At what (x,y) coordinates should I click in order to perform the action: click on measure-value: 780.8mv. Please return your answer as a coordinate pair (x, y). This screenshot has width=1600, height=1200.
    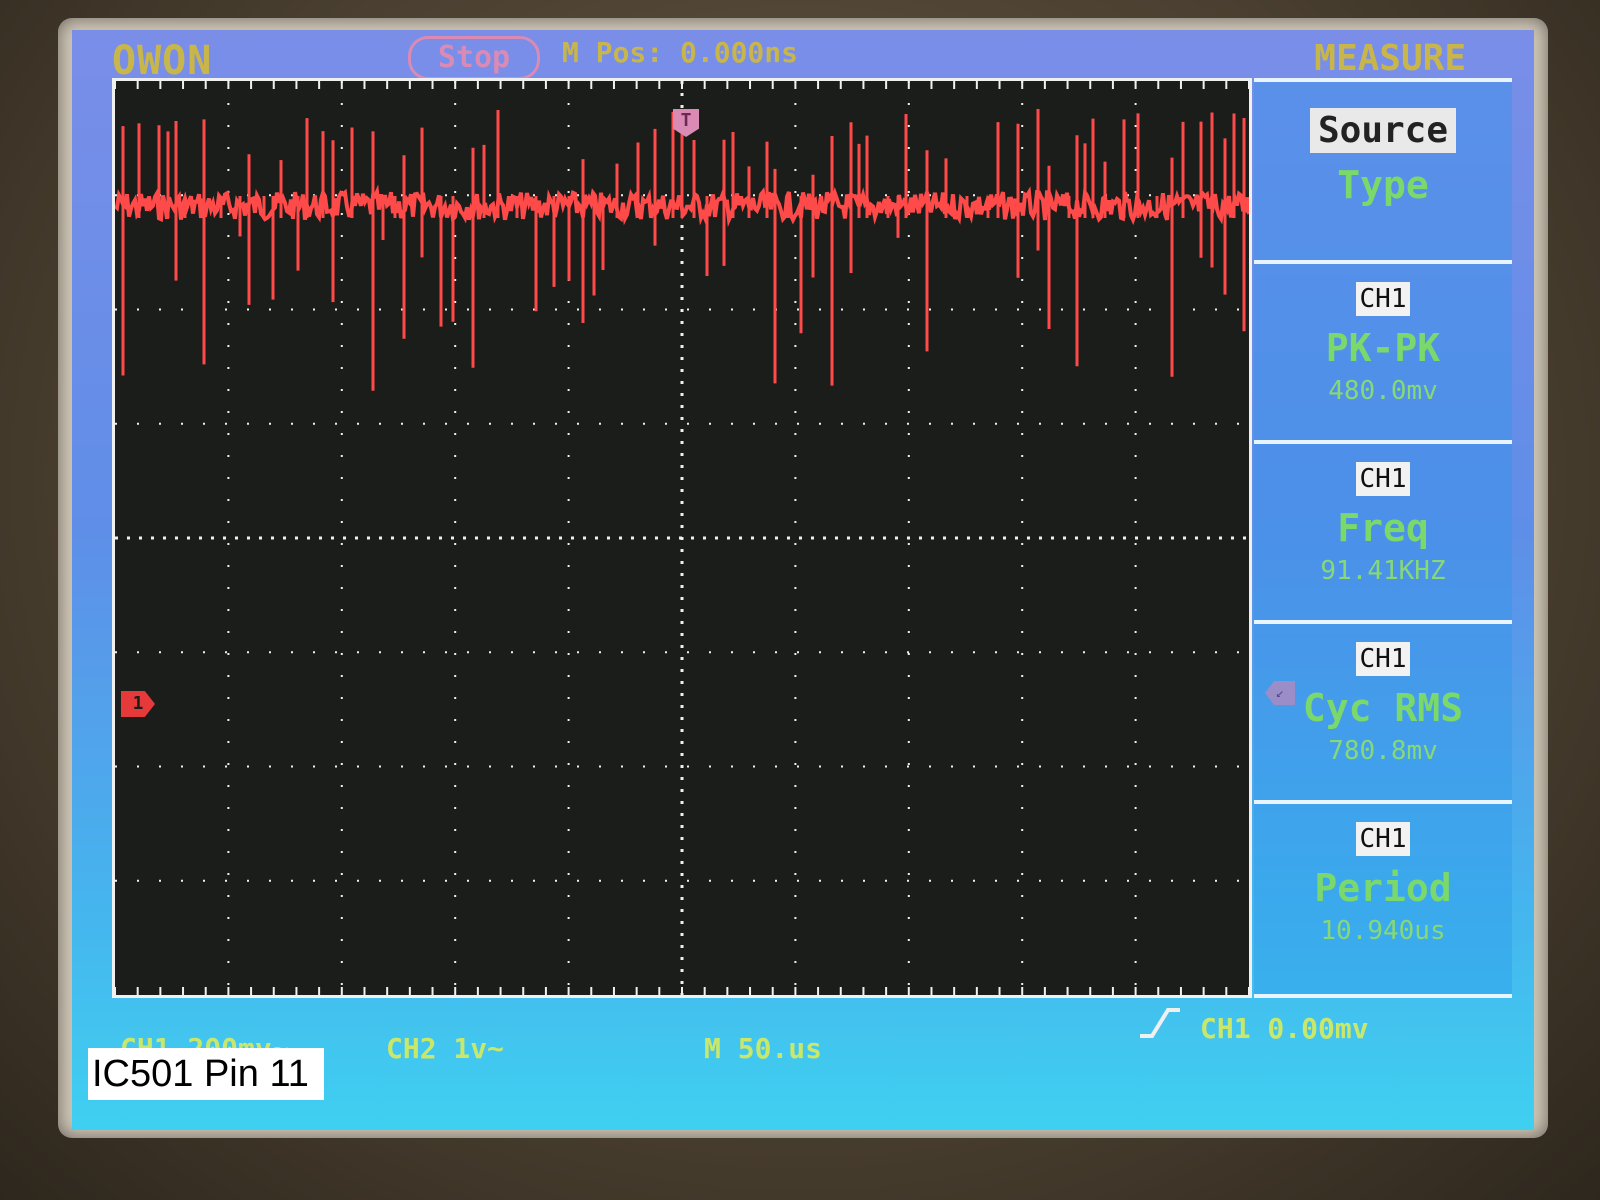
    Looking at the image, I should click on (1383, 751).